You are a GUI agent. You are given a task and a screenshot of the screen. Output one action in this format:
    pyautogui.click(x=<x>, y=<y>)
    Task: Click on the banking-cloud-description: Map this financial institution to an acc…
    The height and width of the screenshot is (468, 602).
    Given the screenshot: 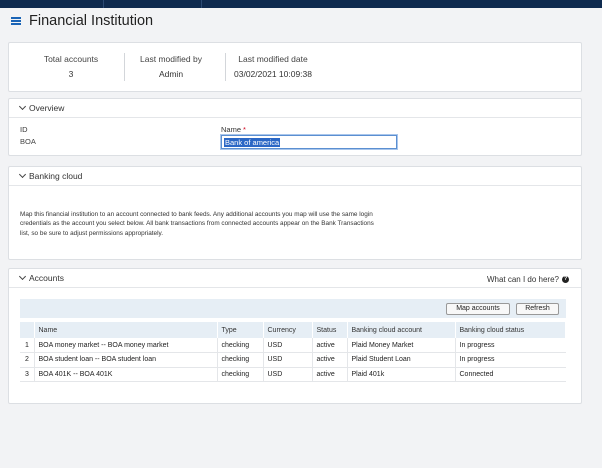 What is the action you would take?
    pyautogui.click(x=197, y=224)
    